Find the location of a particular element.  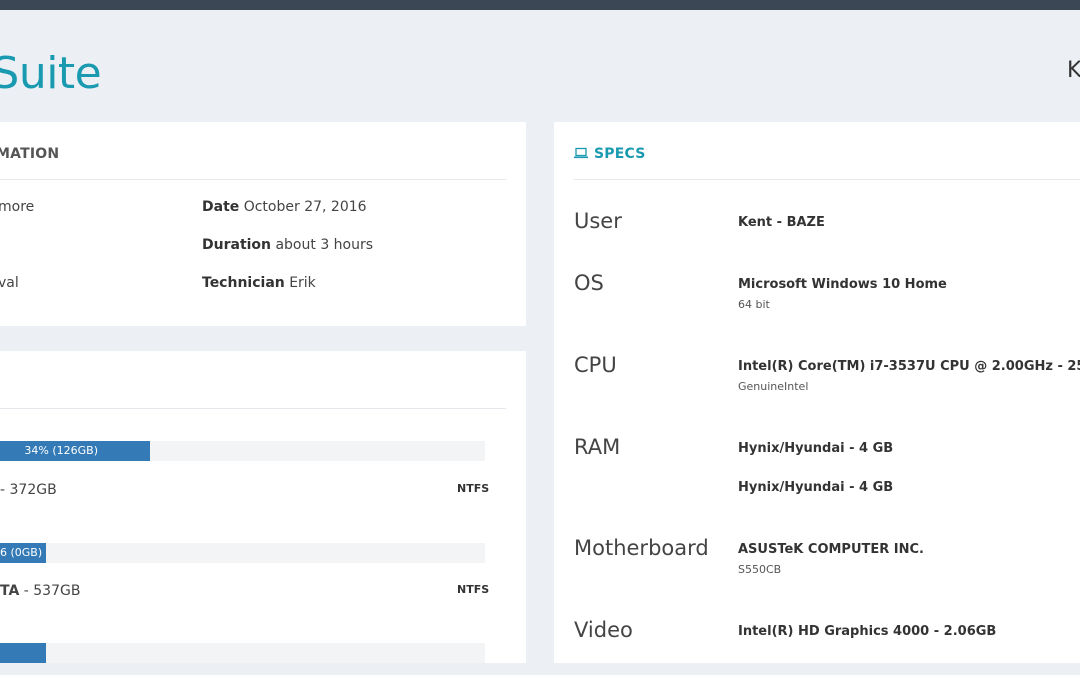

spec-motherboard-label: Motherboard is located at coordinates (641, 548).